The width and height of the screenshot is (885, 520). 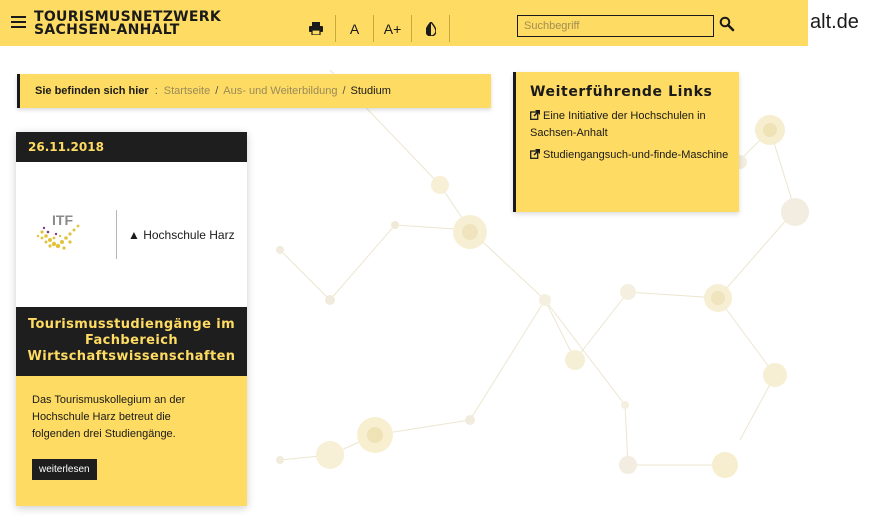 What do you see at coordinates (58, 231) in the screenshot?
I see `itf-logo: ITF` at bounding box center [58, 231].